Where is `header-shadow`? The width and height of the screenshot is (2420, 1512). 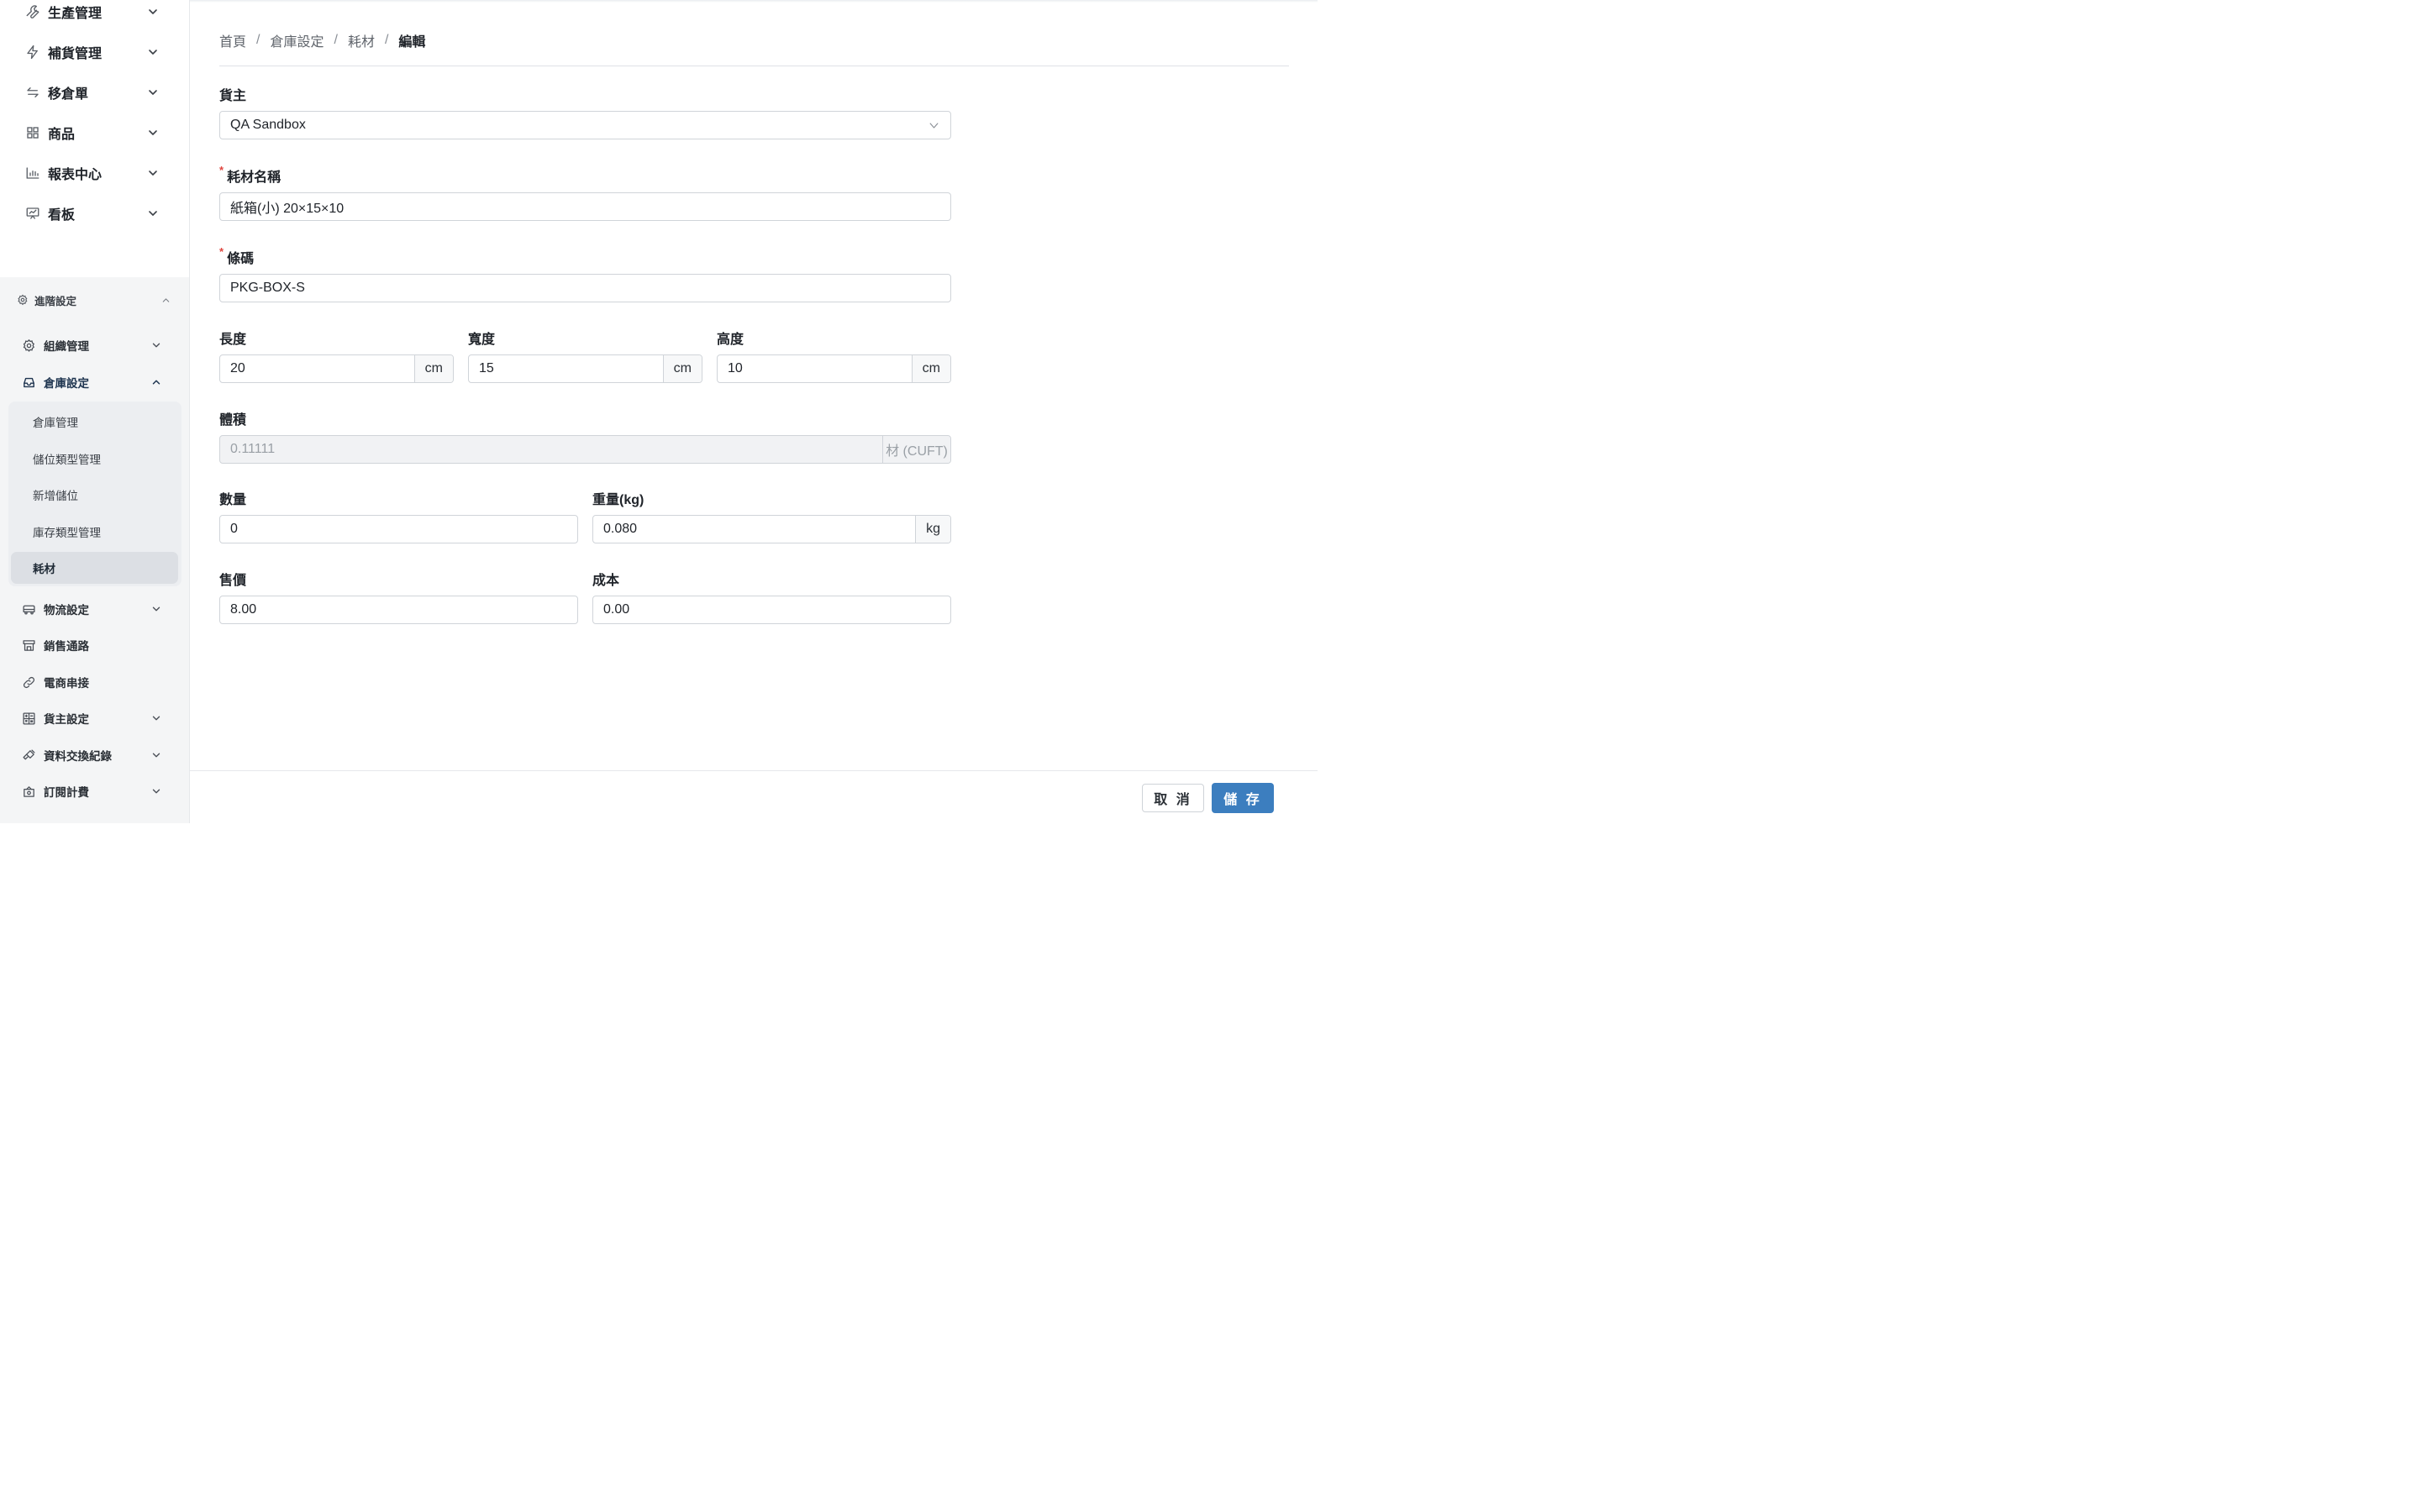
header-shadow is located at coordinates (754, 1).